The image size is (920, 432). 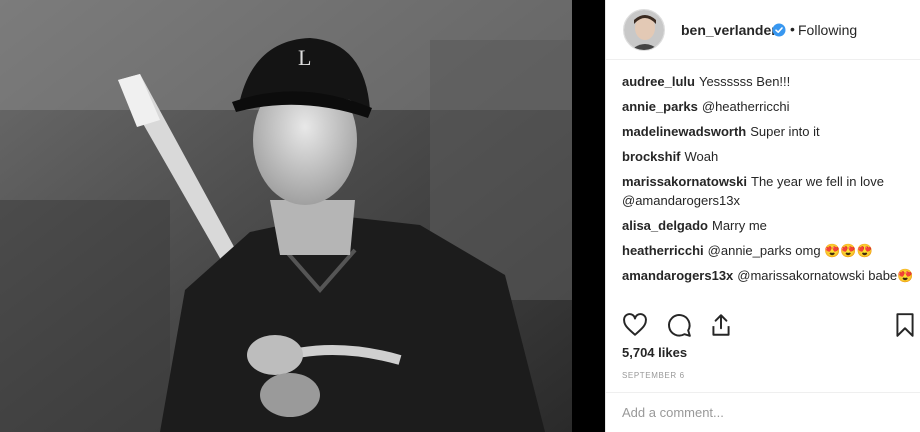 I want to click on verified-badge-icon, so click(x=779, y=30).